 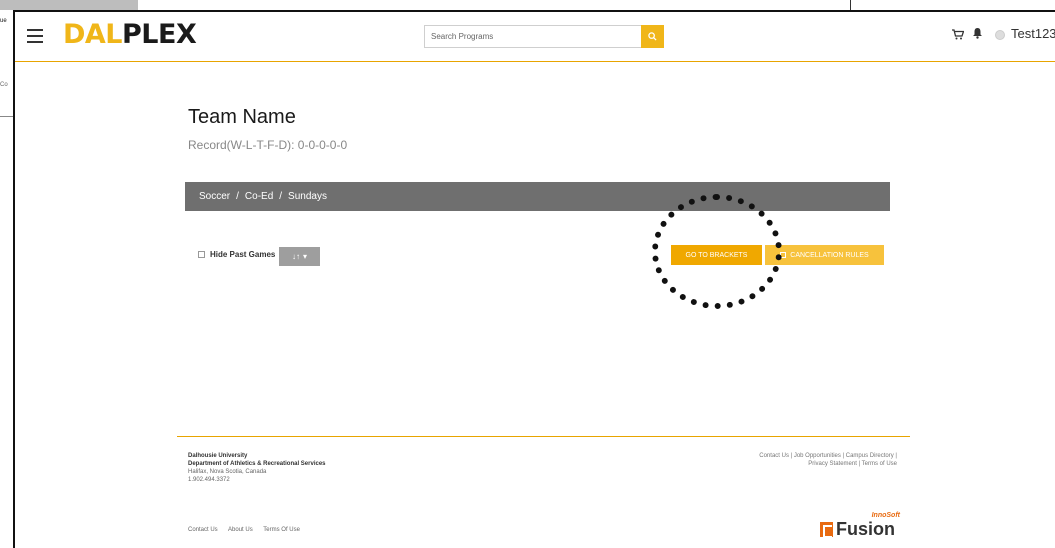 What do you see at coordinates (93, 34) in the screenshot?
I see `logo-text-dal: DAL` at bounding box center [93, 34].